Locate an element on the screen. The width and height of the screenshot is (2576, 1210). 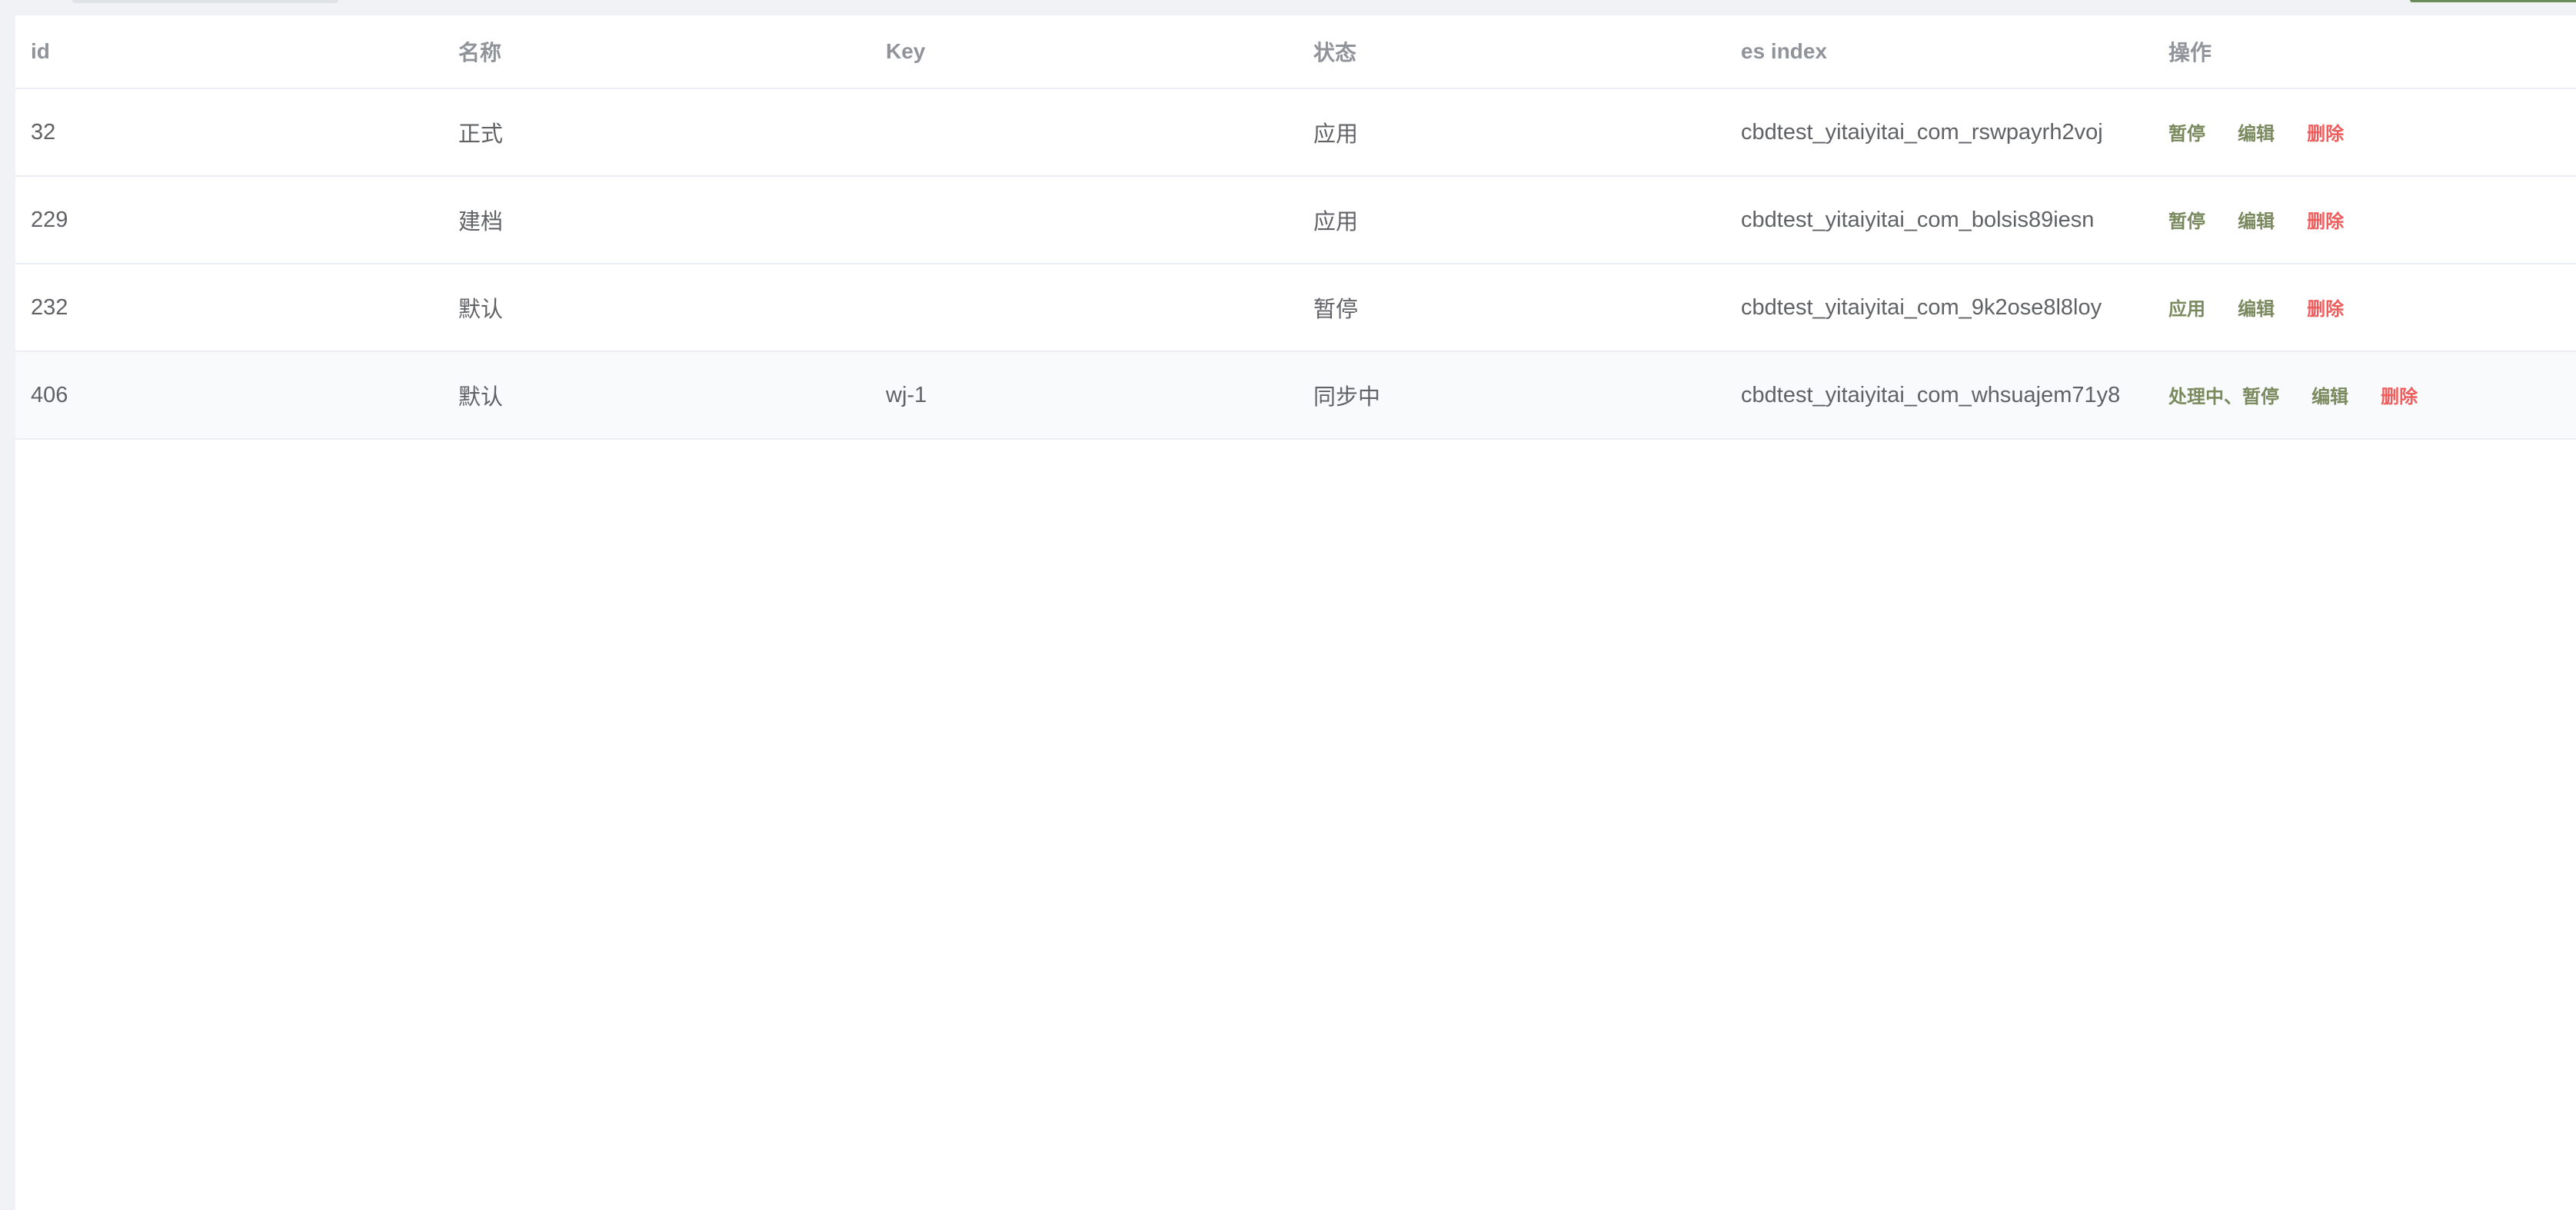
column-header-es-index: es index is located at coordinates (1939, 52).